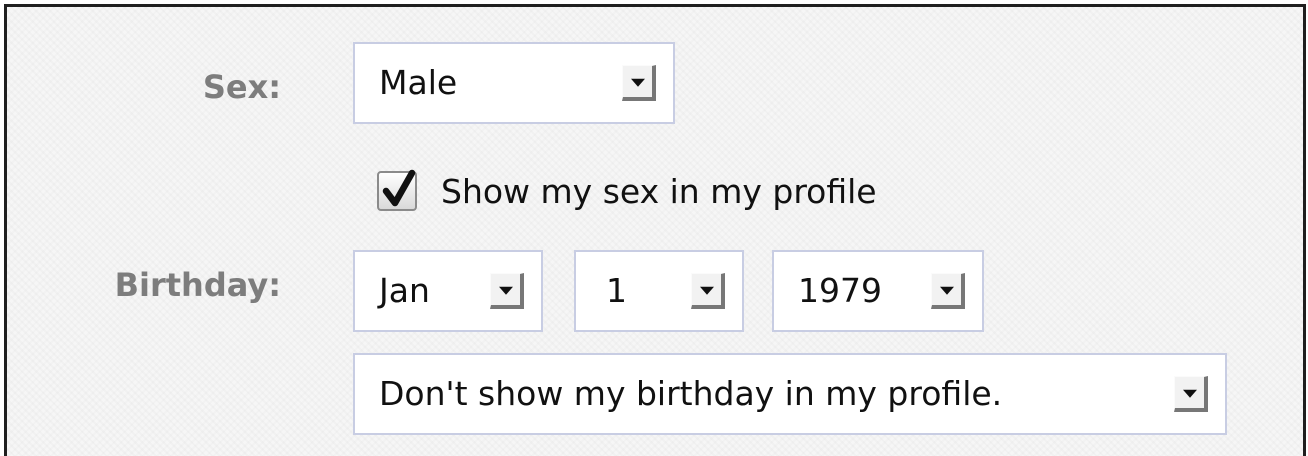 This screenshot has width=1308, height=456. I want to click on checkmark-icon, so click(399, 188).